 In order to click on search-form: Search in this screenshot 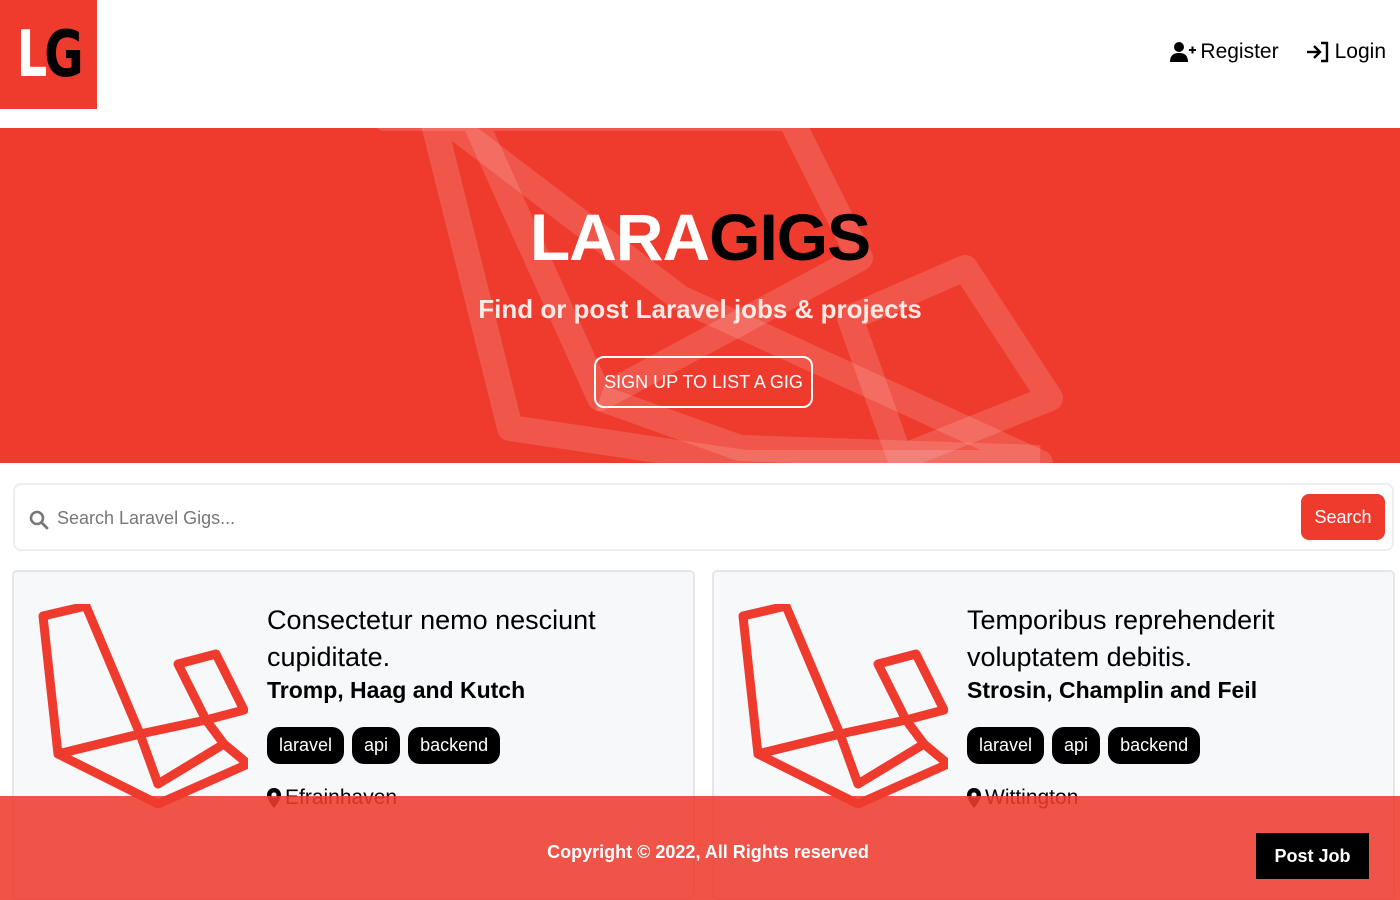, I will do `click(703, 517)`.